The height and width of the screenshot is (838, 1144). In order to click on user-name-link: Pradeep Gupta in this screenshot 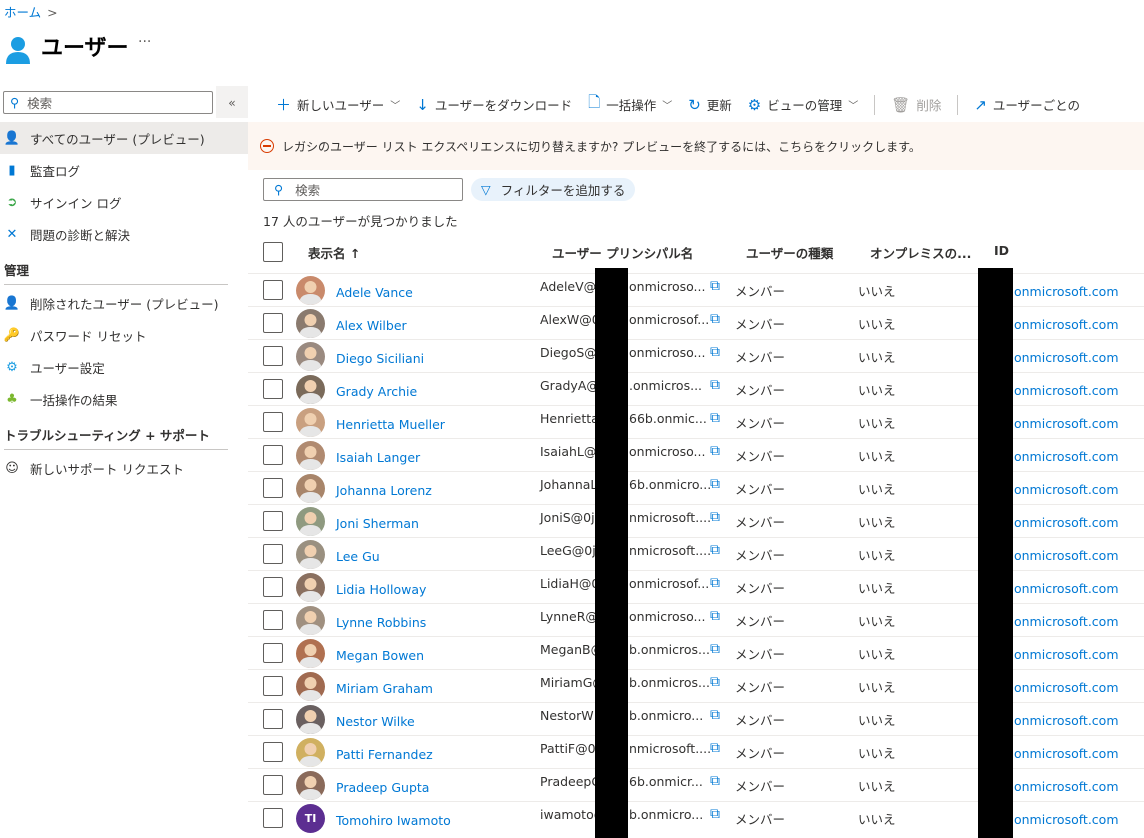, I will do `click(382, 787)`.